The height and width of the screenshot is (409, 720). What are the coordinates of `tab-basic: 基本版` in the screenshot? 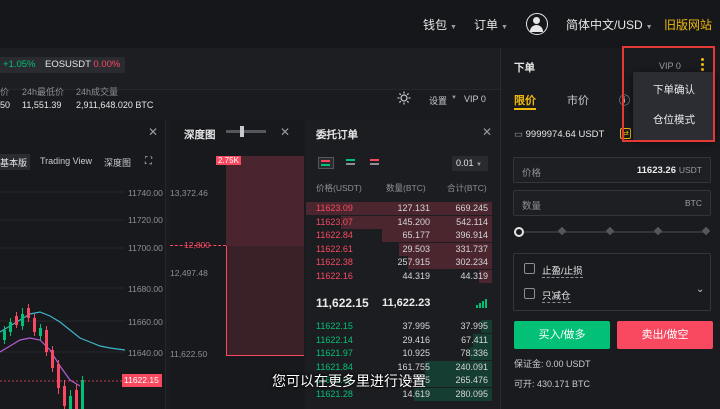 It's located at (15, 162).